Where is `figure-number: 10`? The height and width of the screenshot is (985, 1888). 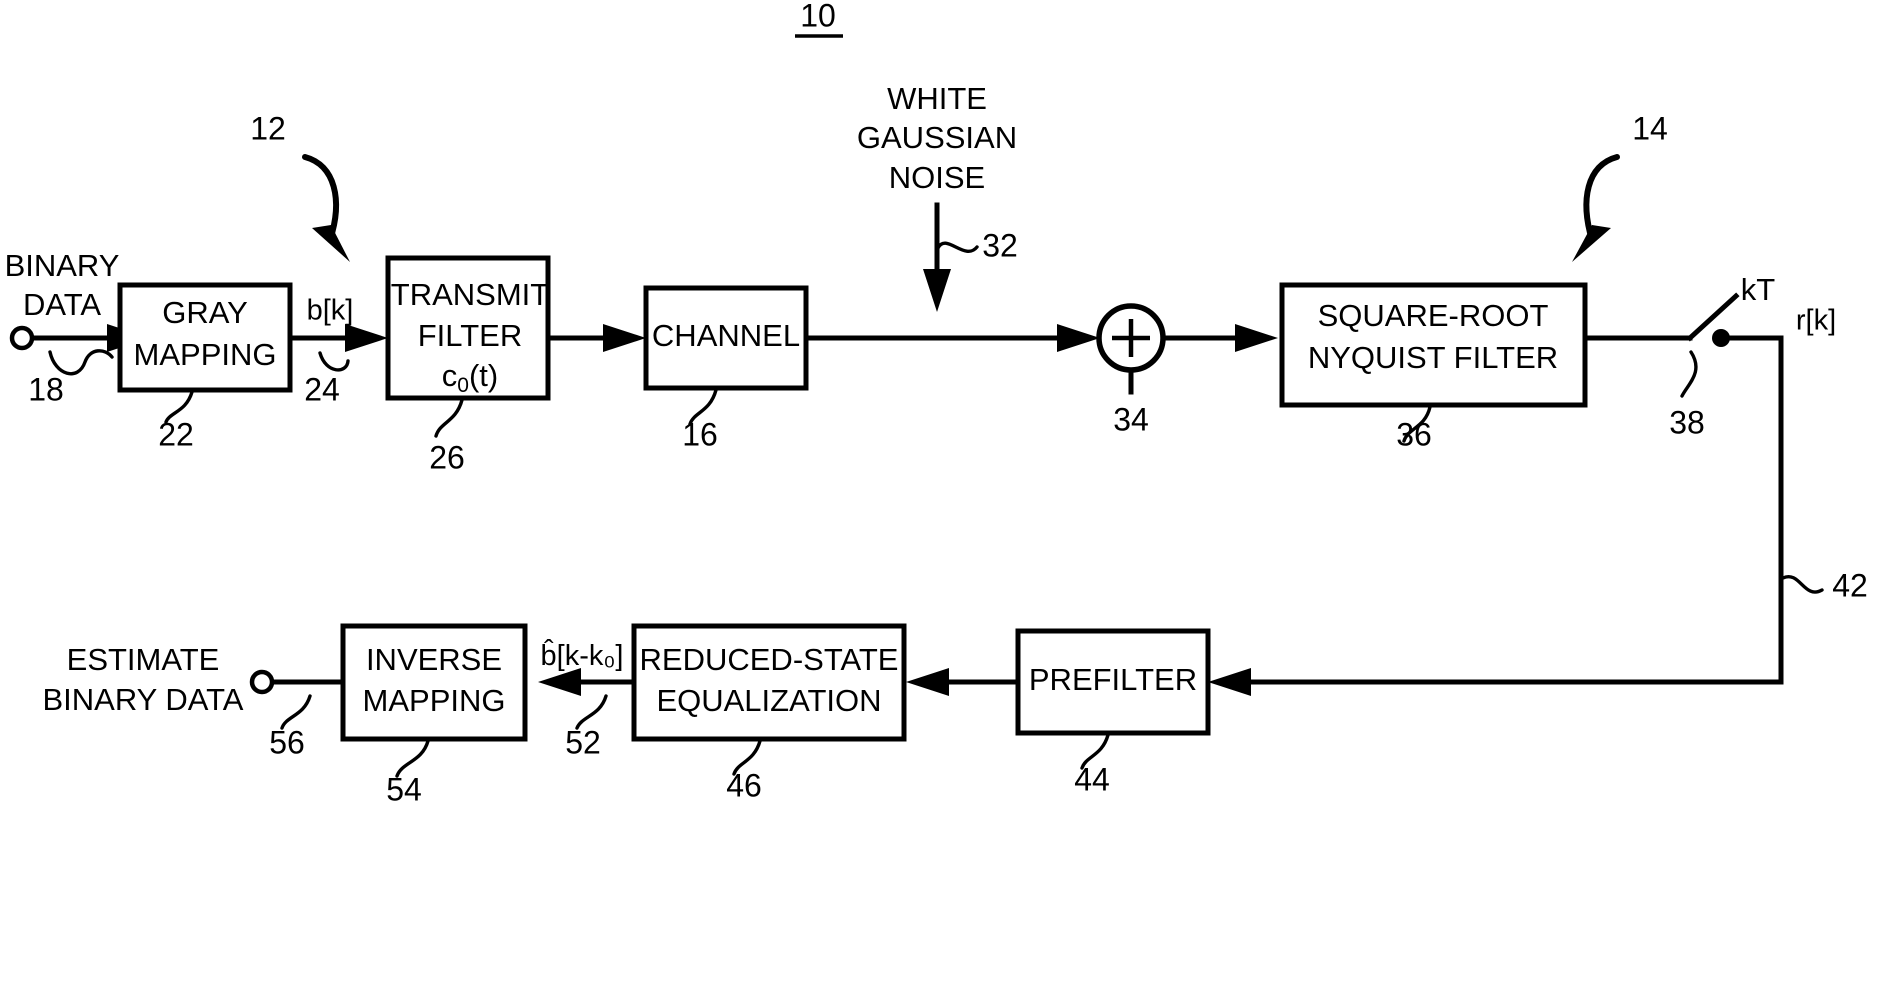
figure-number: 10 is located at coordinates (818, 16).